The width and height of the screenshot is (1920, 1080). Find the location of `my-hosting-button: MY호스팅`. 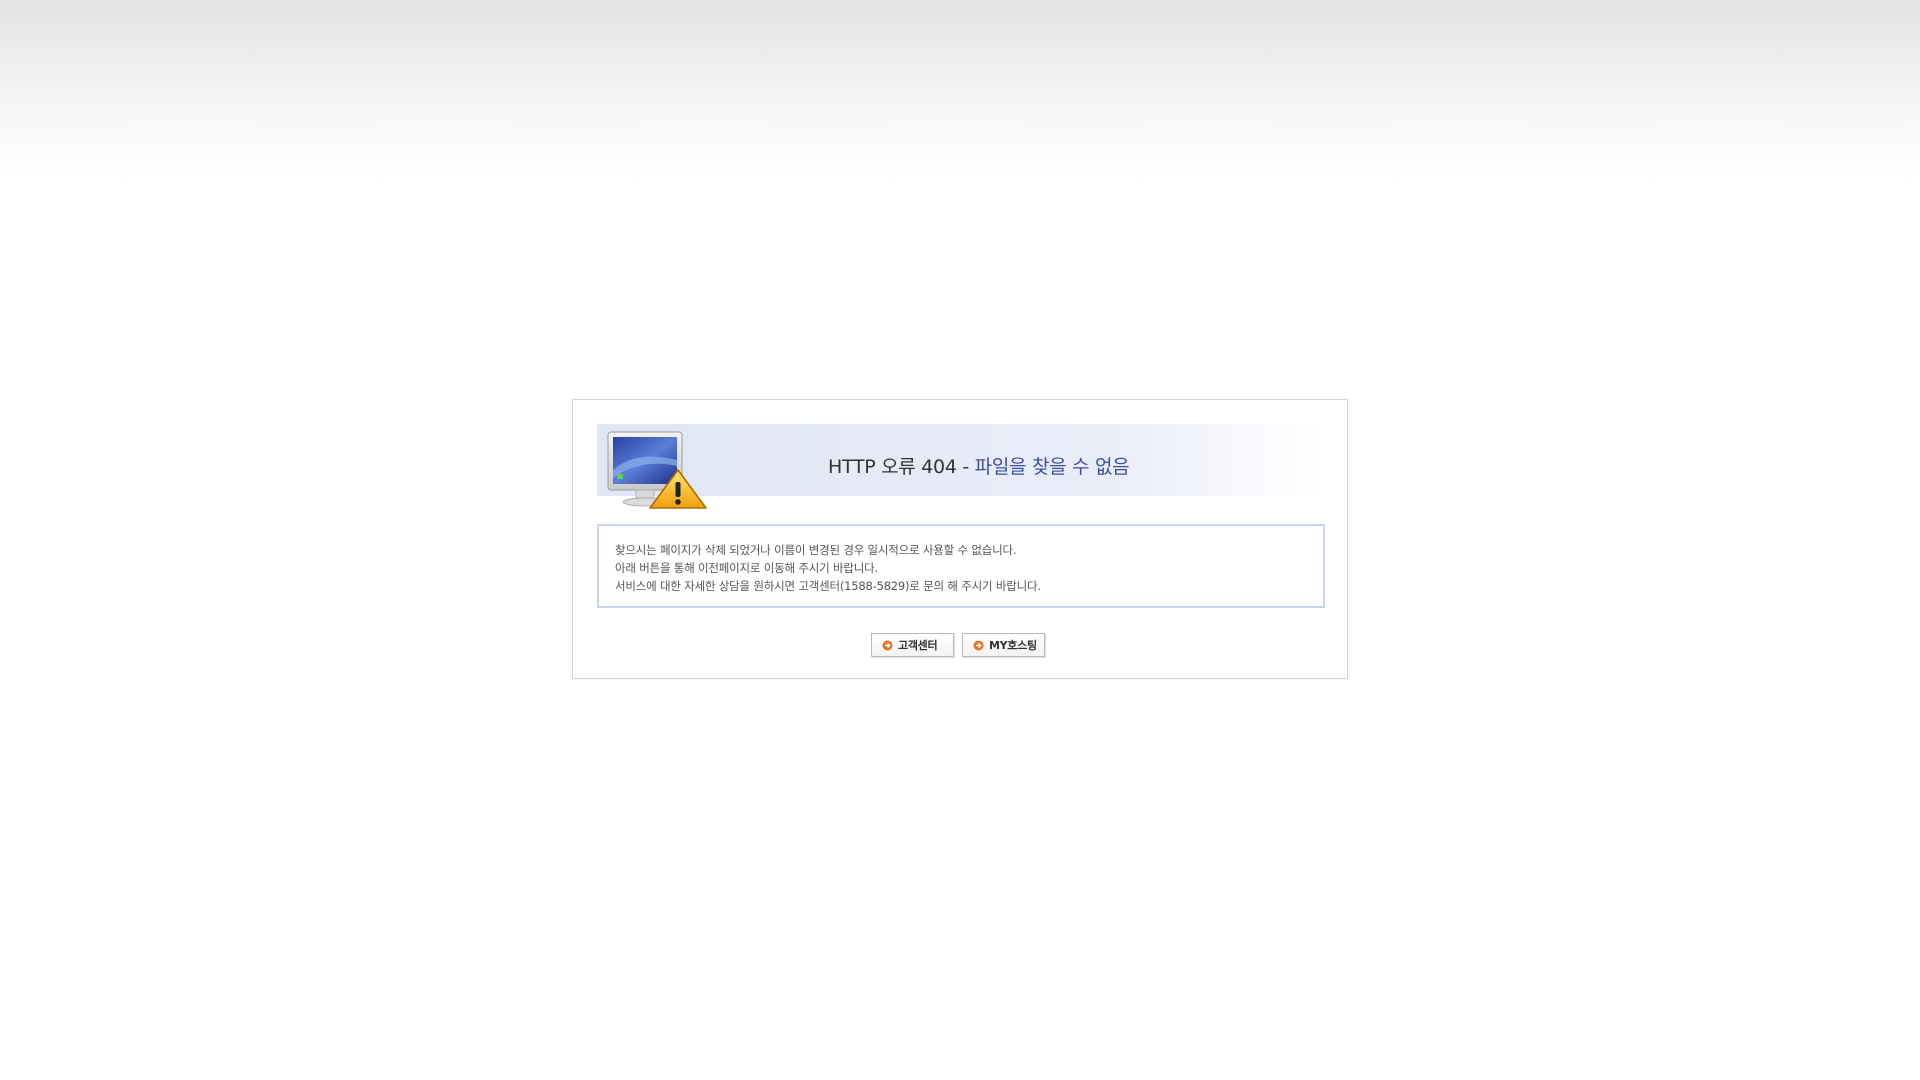

my-hosting-button: MY호스팅 is located at coordinates (1003, 645).